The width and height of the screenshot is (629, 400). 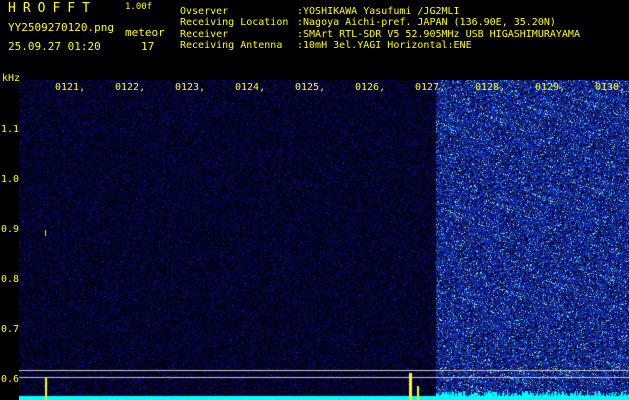 I want to click on x-tick-label: 0125,, so click(x=310, y=87).